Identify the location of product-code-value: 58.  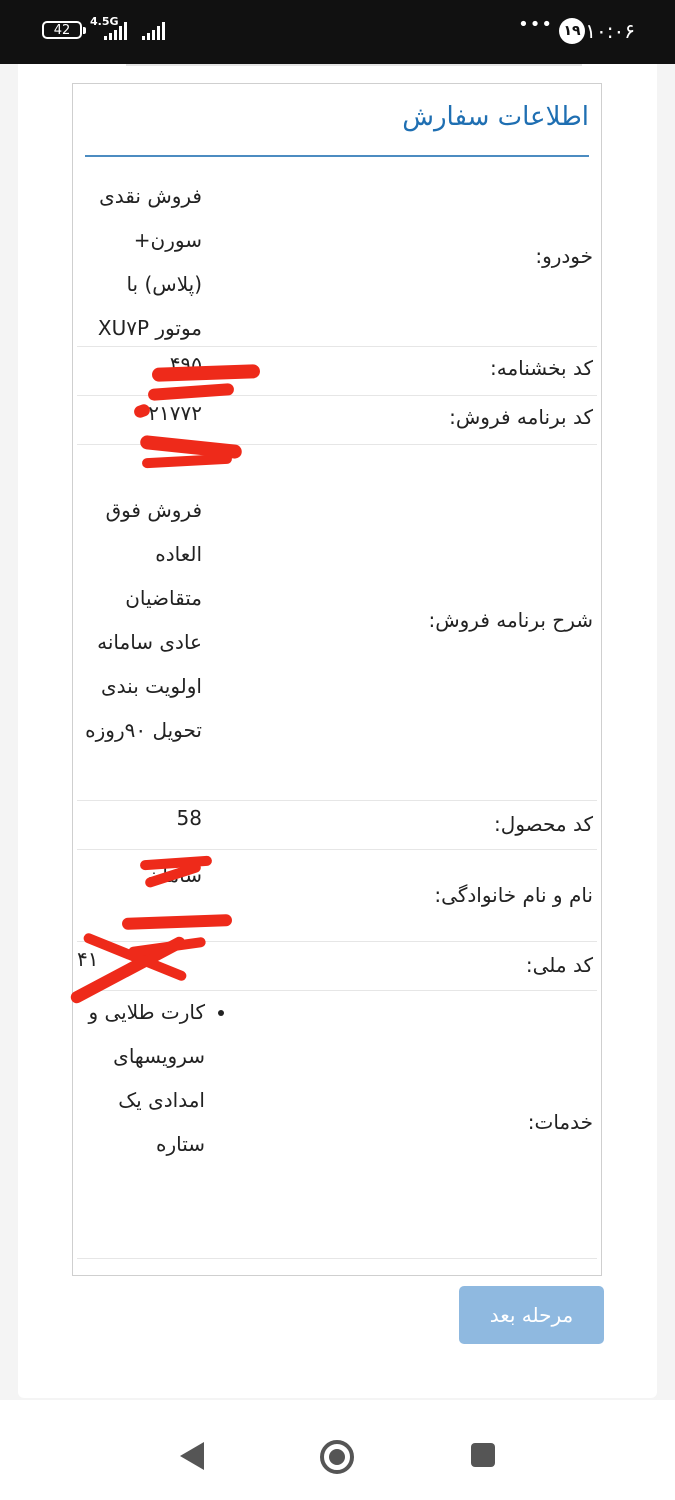
(189, 818).